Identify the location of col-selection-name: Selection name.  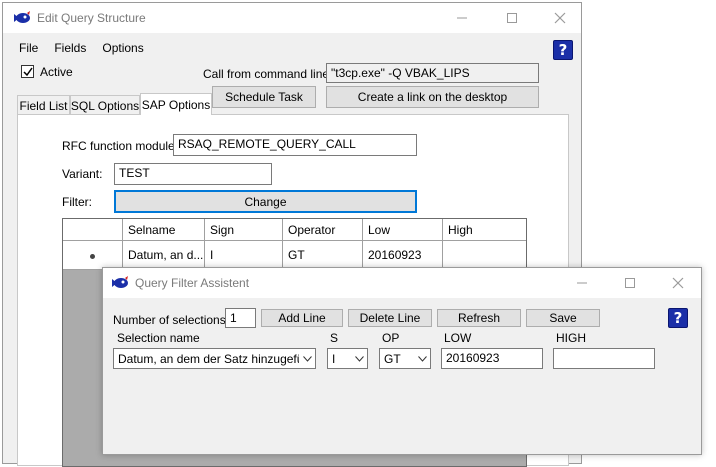
(158, 338).